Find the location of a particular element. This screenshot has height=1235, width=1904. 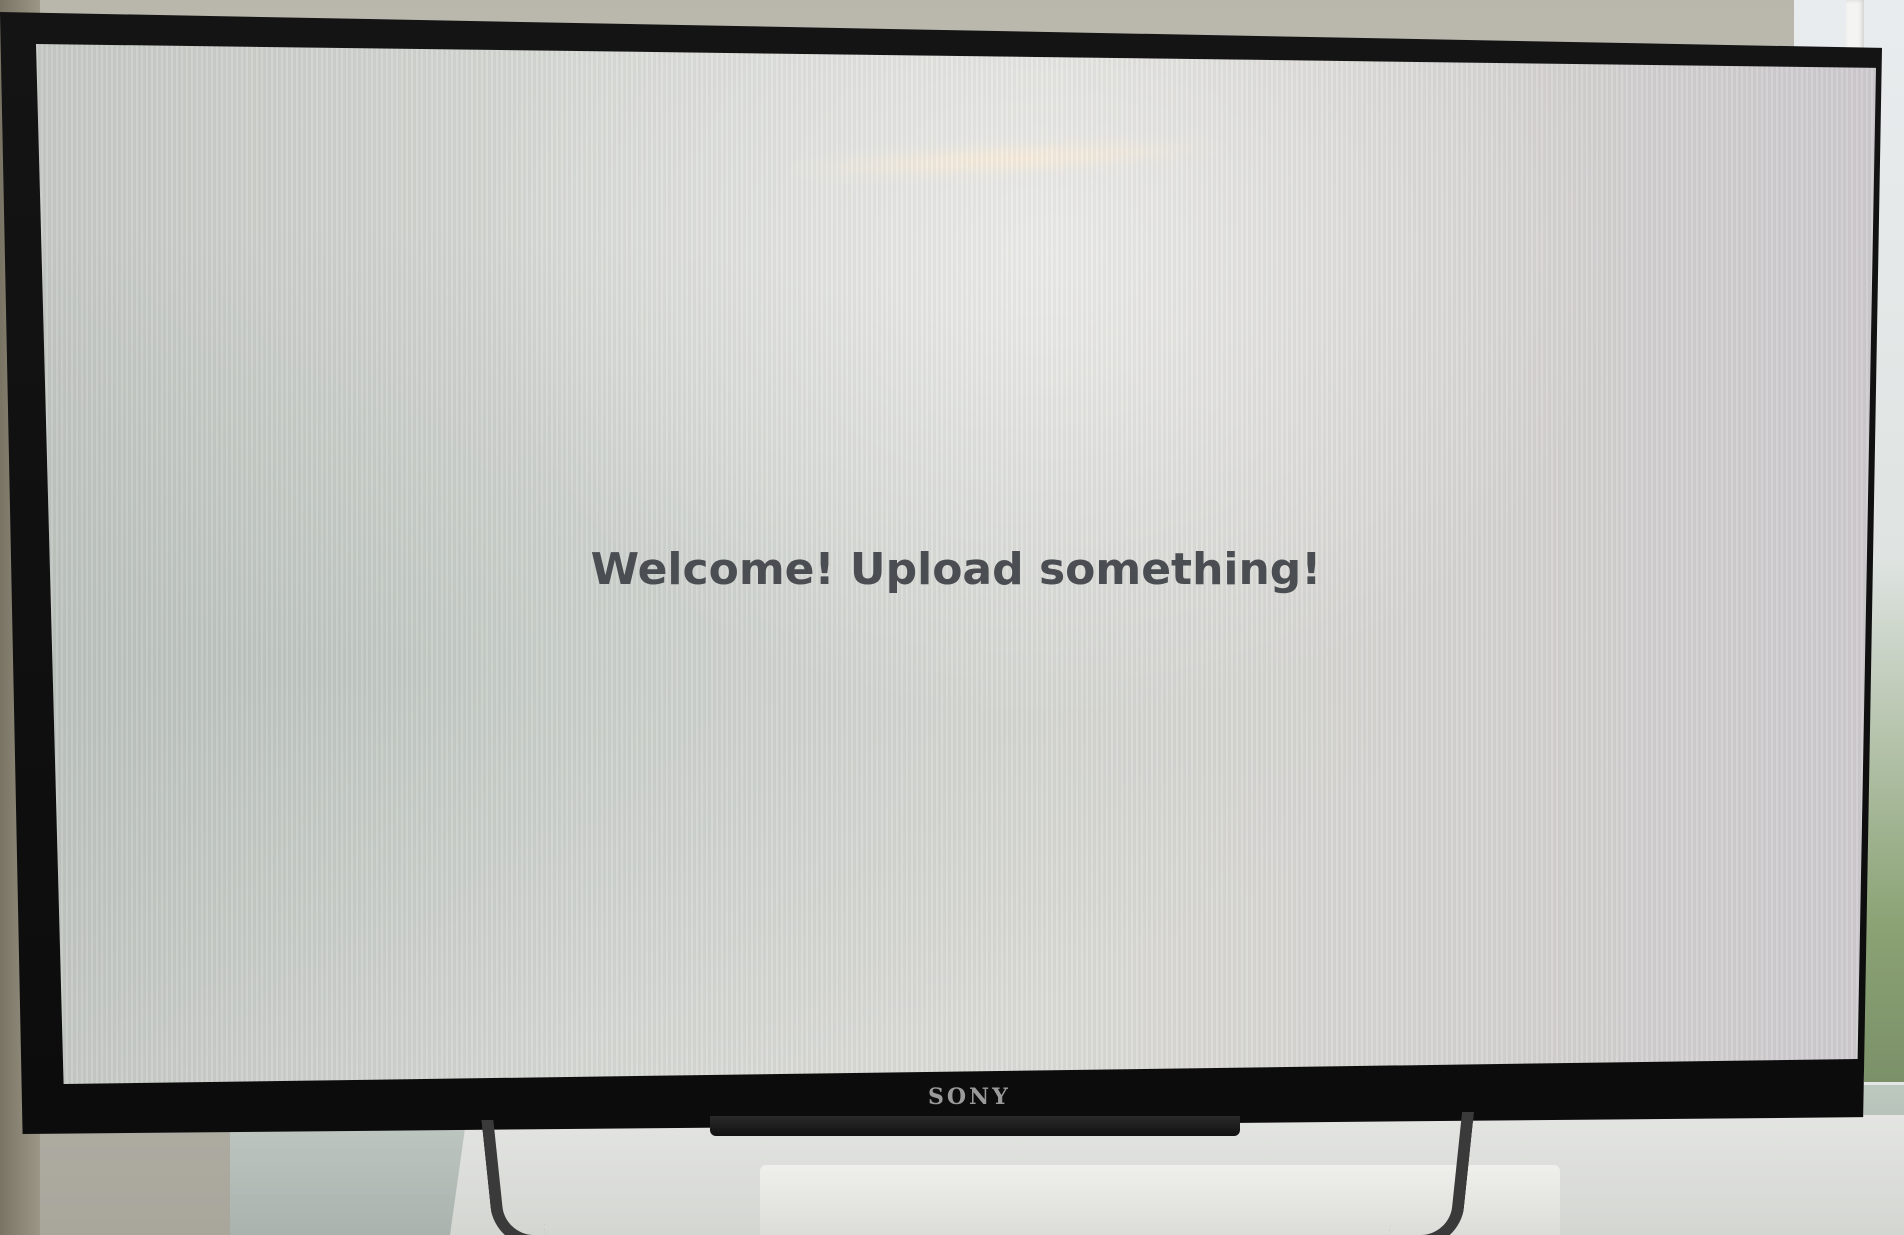

light-reflection is located at coordinates (1006, 159).